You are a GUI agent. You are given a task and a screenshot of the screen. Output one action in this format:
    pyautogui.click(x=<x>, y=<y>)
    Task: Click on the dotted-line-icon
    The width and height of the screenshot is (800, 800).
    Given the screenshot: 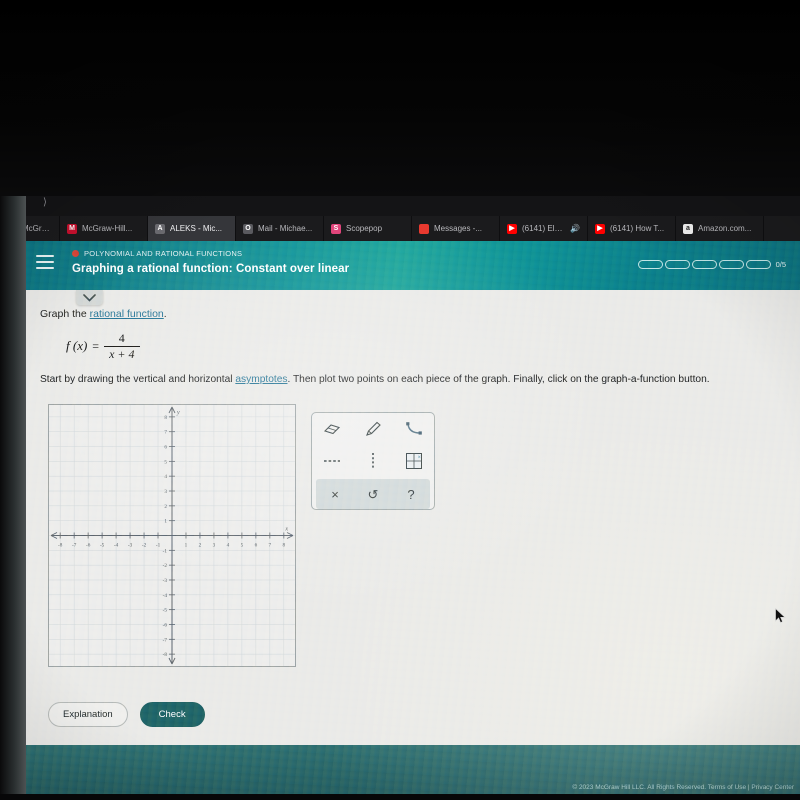 What is the action you would take?
    pyautogui.click(x=373, y=461)
    